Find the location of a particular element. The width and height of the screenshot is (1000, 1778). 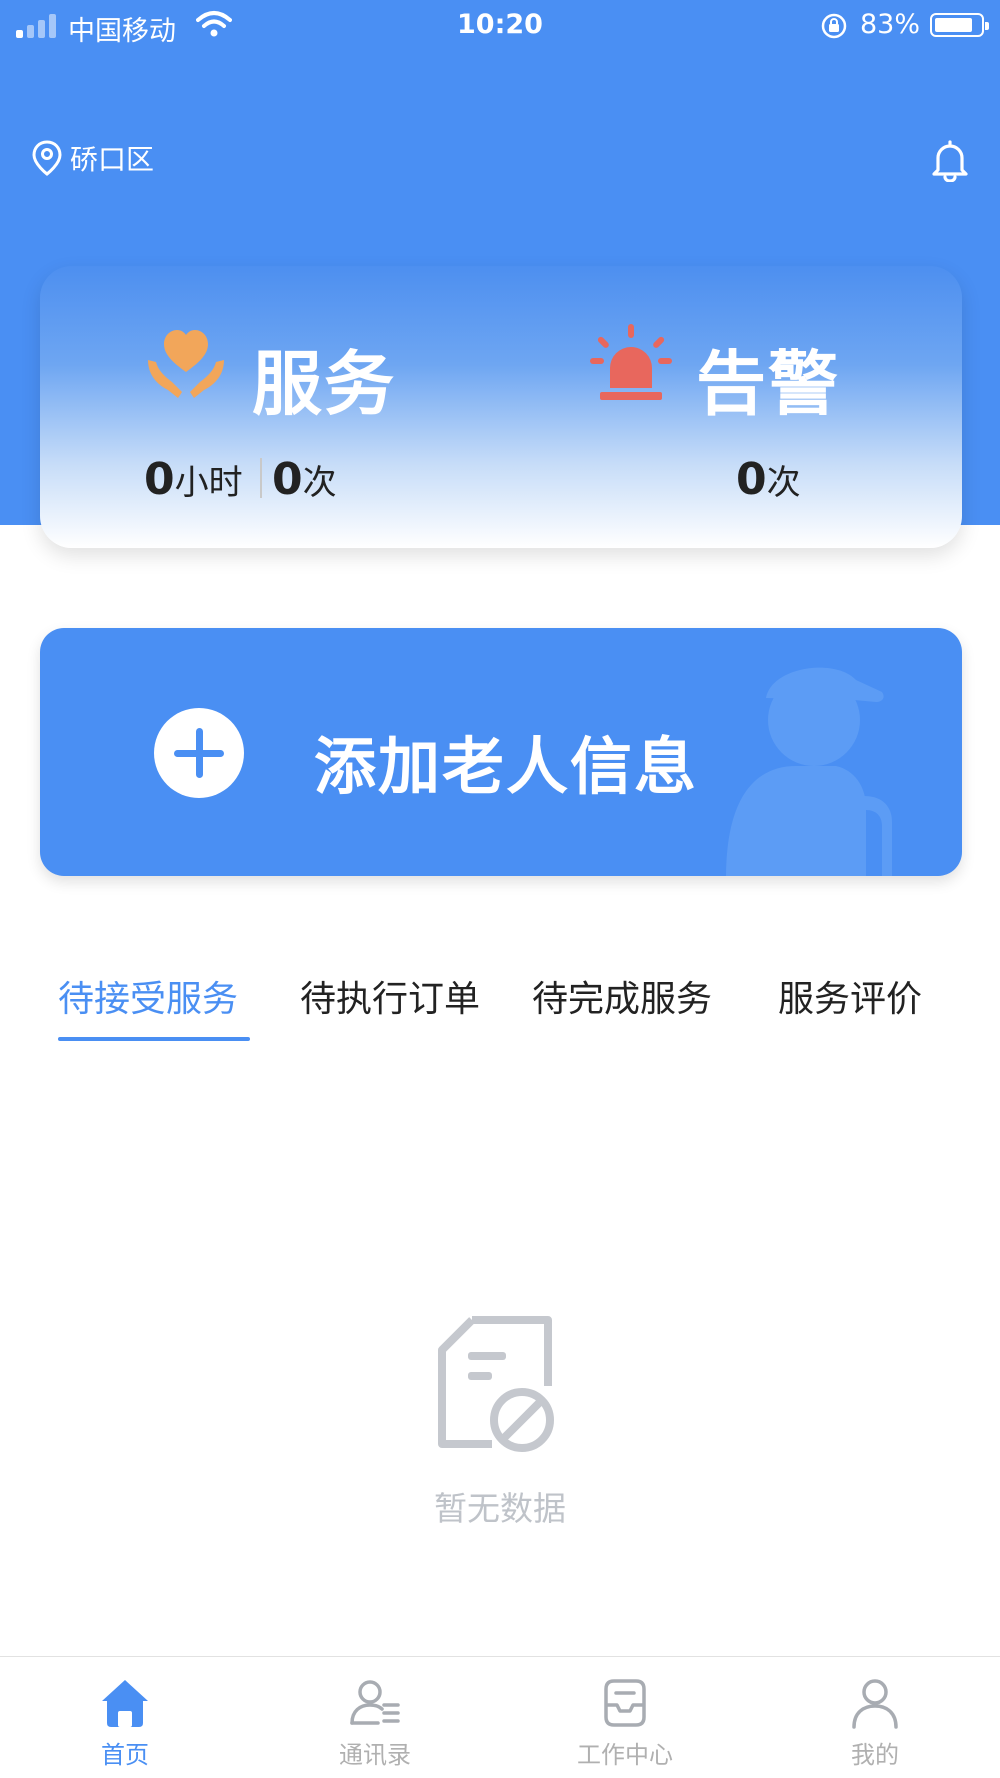

plus-icon is located at coordinates (199, 753).